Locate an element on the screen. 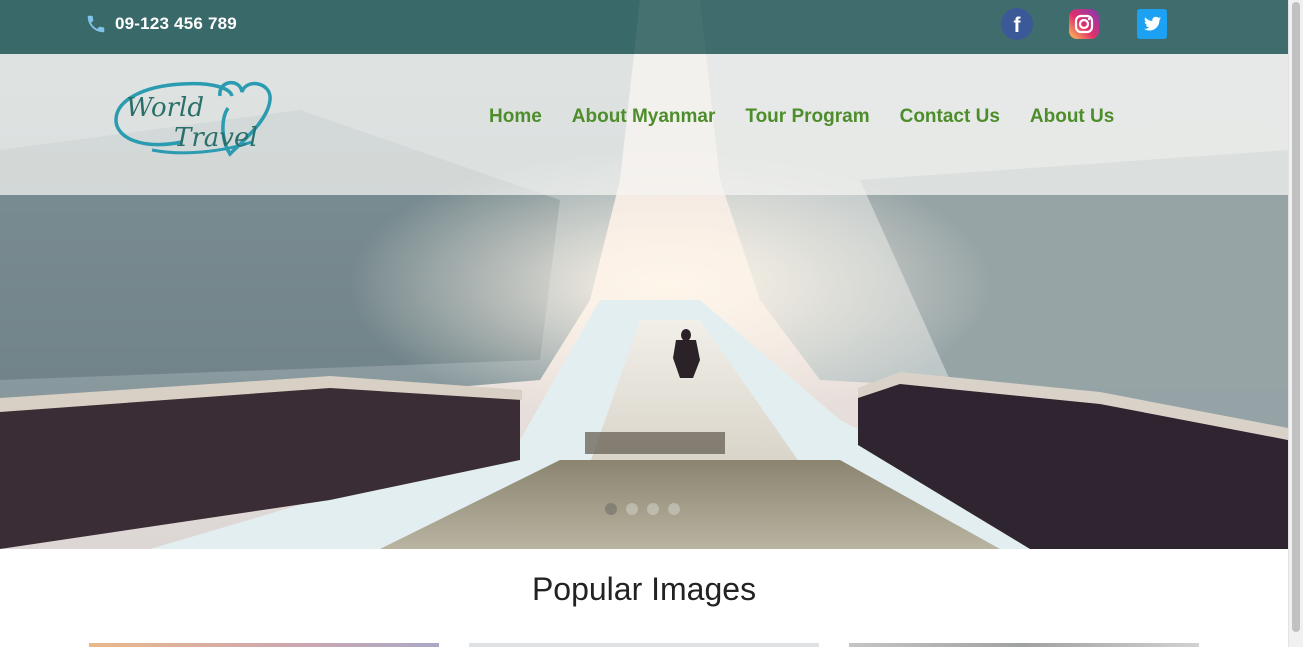 The image size is (1303, 647). instagram-link is located at coordinates (1084, 24).